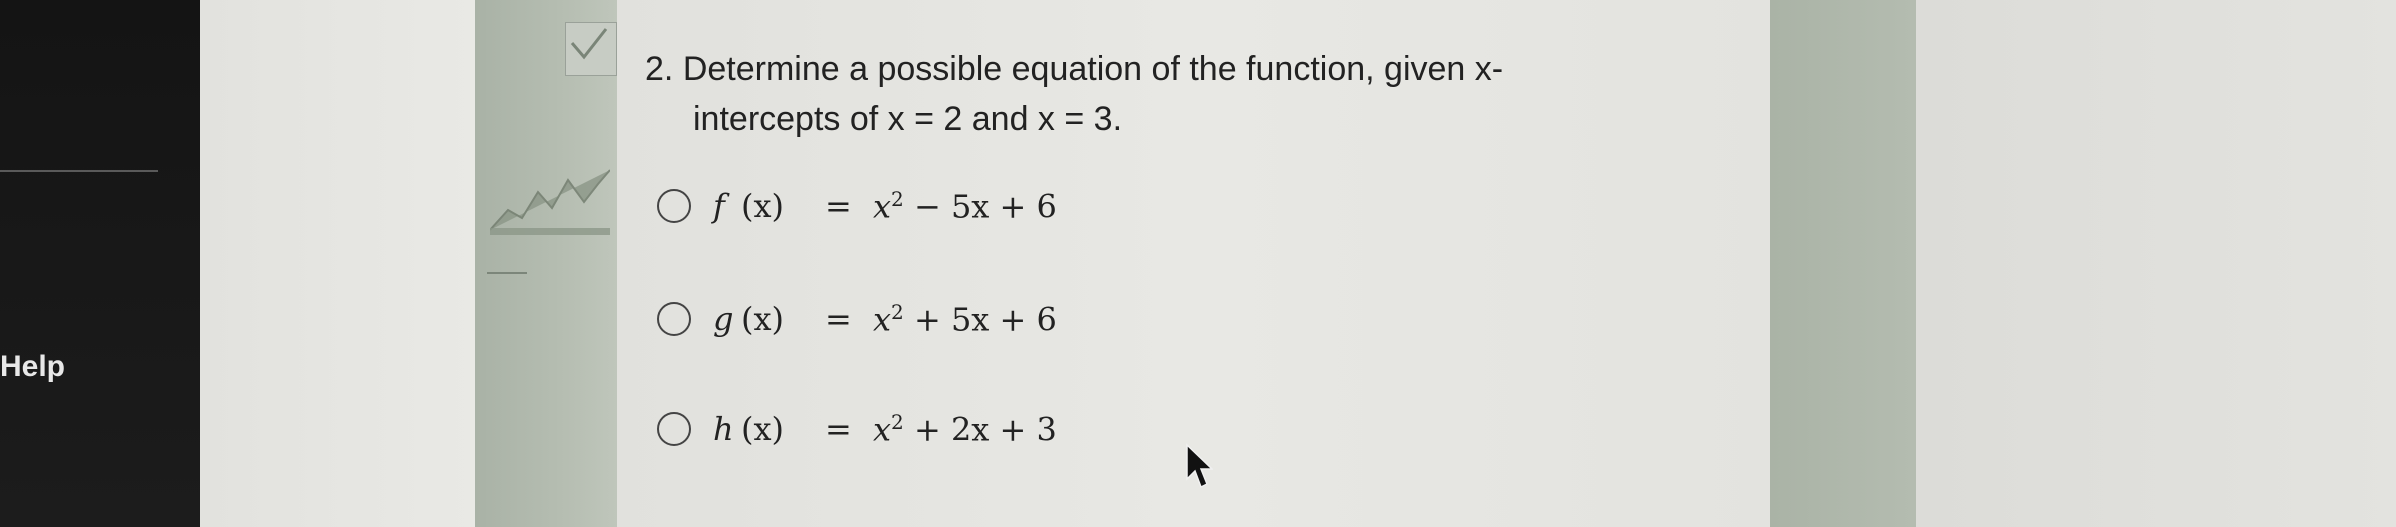 This screenshot has height=527, width=2396. What do you see at coordinates (980, 206) in the screenshot?
I see `expression-rest: − 5x + 6` at bounding box center [980, 206].